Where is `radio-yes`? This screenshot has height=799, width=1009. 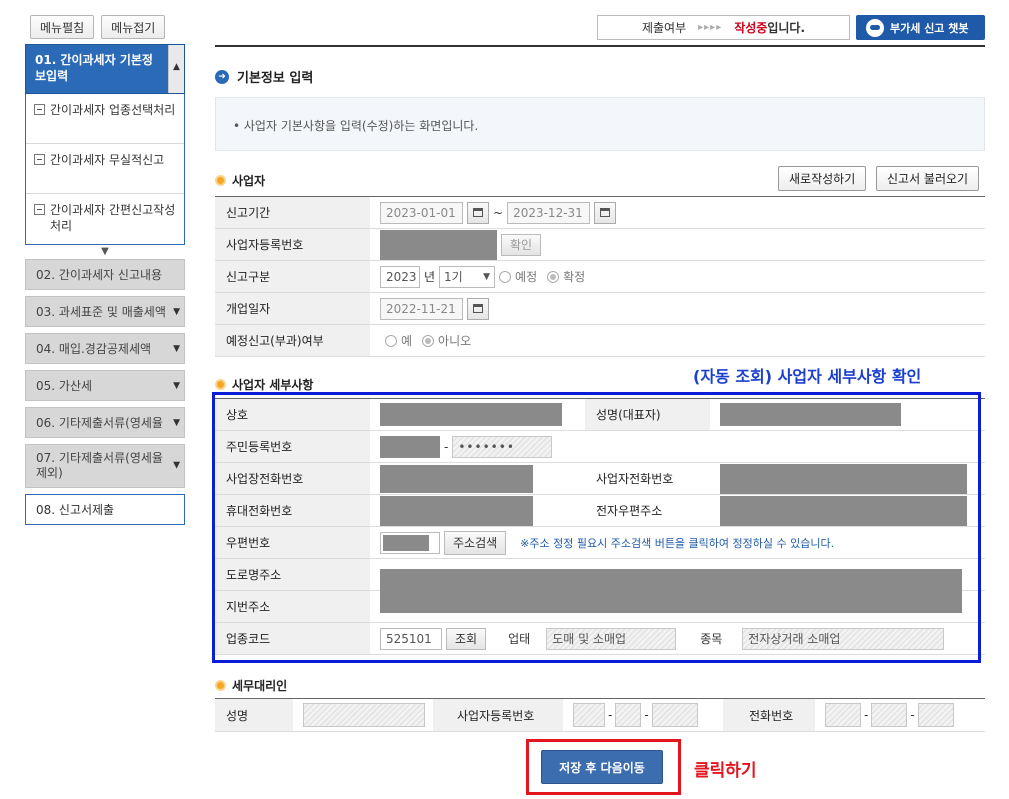 radio-yes is located at coordinates (391, 341).